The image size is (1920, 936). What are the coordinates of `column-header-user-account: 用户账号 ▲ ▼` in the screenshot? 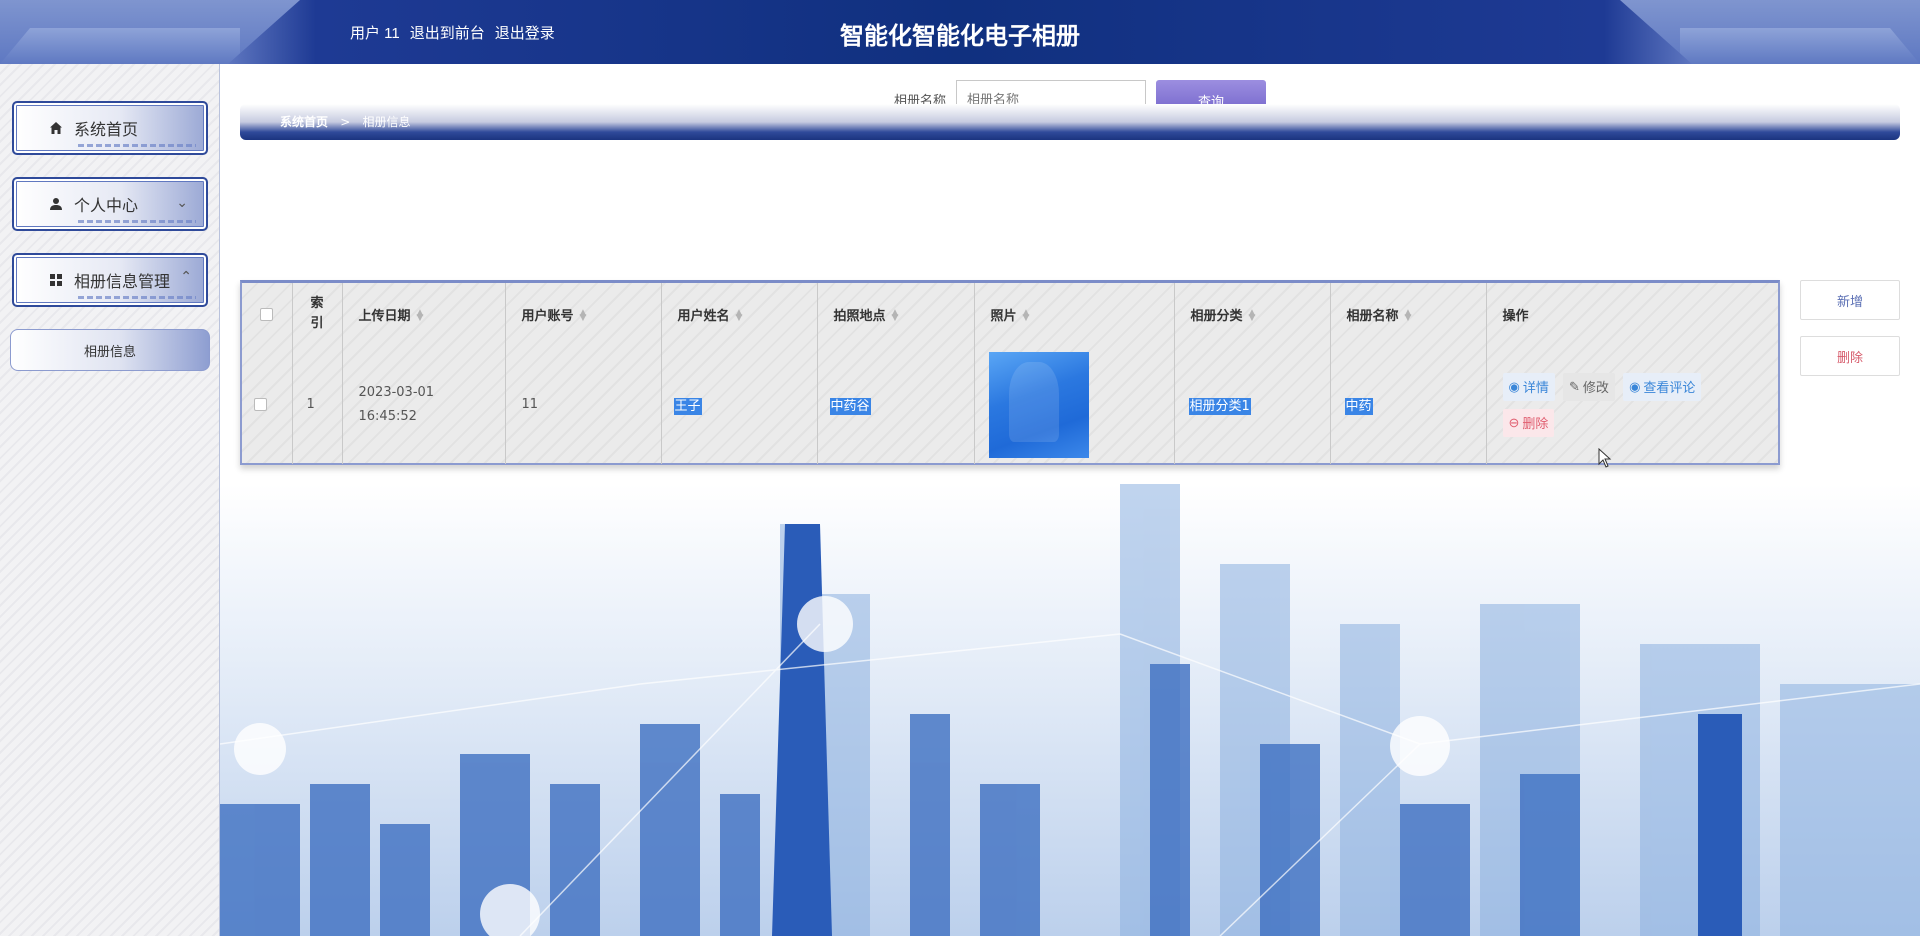 It's located at (583, 314).